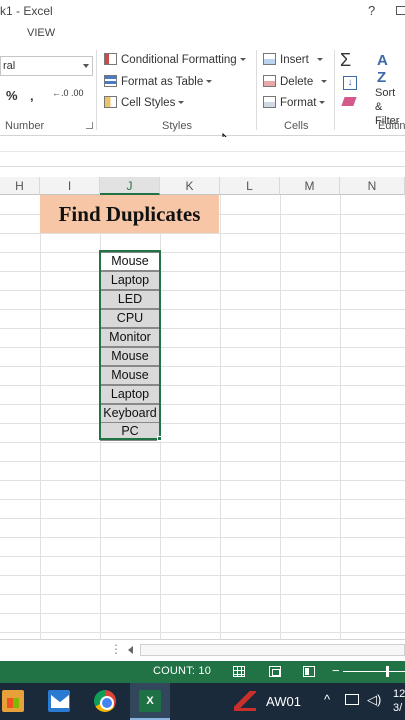  I want to click on increase-decimal-button: ←.0 .00, so click(68, 93).